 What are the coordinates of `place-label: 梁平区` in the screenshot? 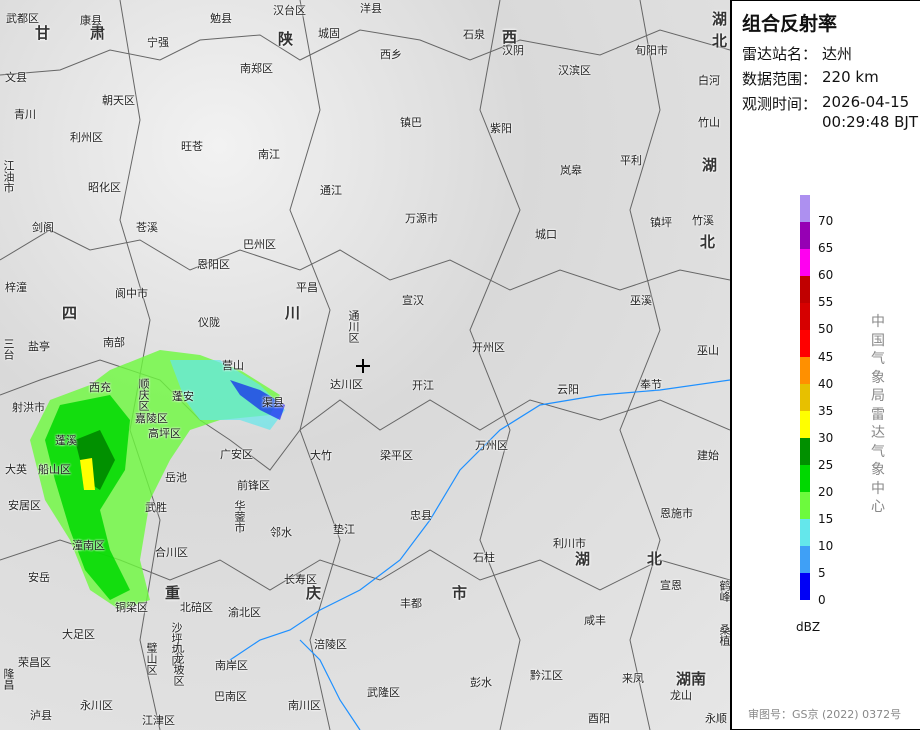 It's located at (396, 455).